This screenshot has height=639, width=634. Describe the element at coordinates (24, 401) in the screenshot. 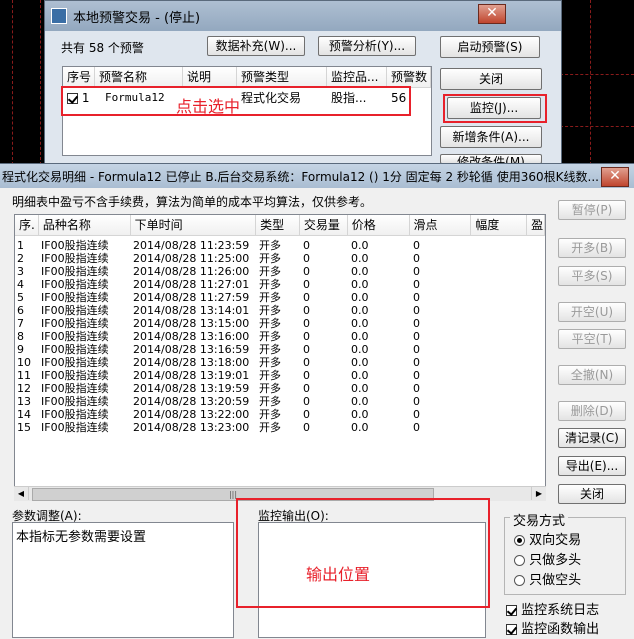

I see `table-cell: 13` at that location.